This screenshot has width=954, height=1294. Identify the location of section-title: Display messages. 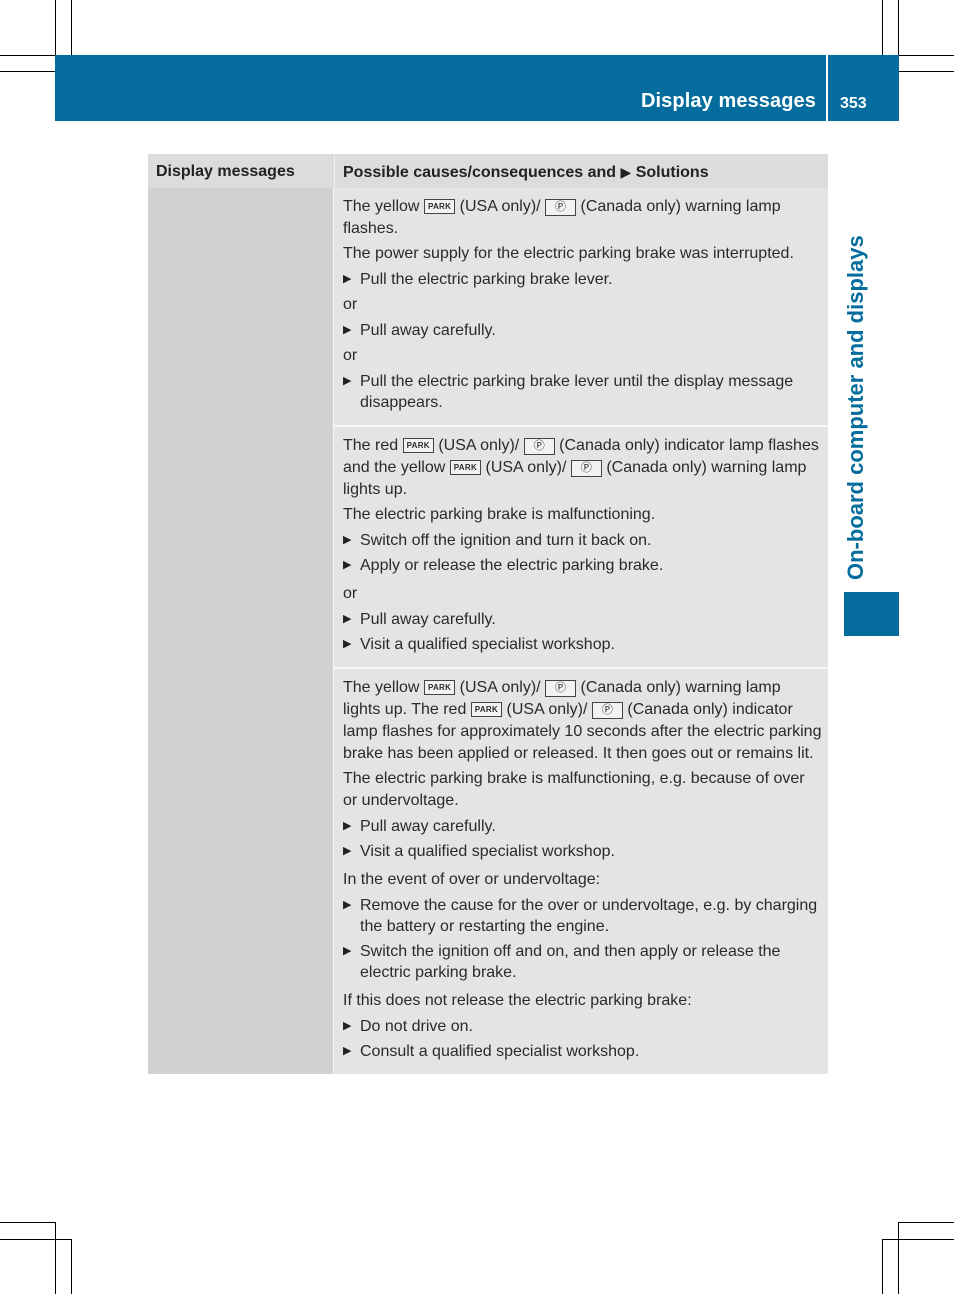
(728, 101).